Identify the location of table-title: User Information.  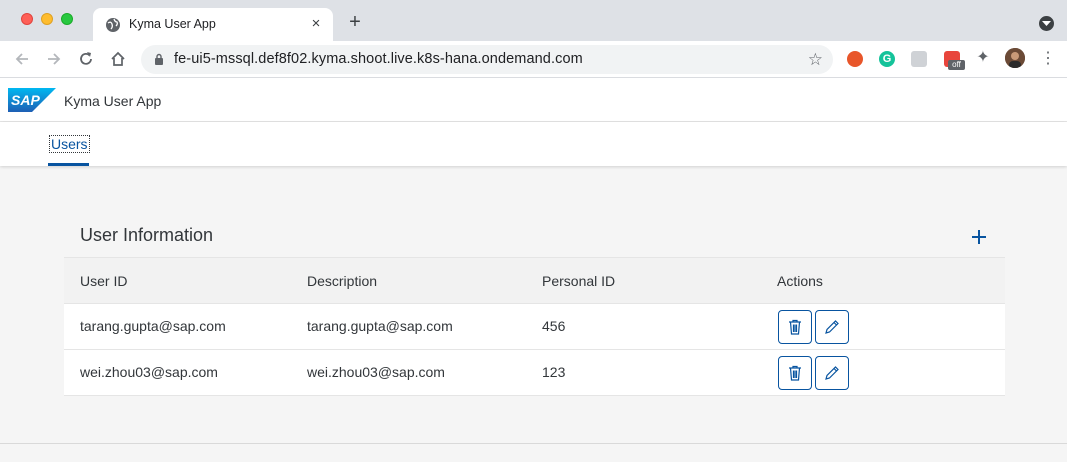
(147, 235).